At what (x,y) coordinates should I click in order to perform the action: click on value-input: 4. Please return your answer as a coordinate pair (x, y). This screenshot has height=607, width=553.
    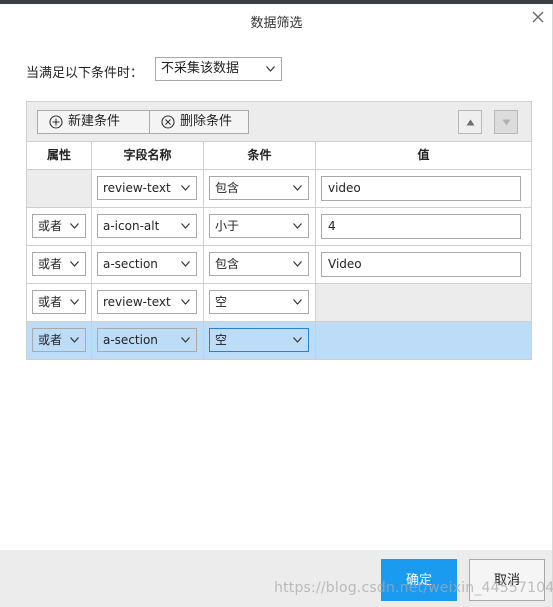
    Looking at the image, I should click on (421, 226).